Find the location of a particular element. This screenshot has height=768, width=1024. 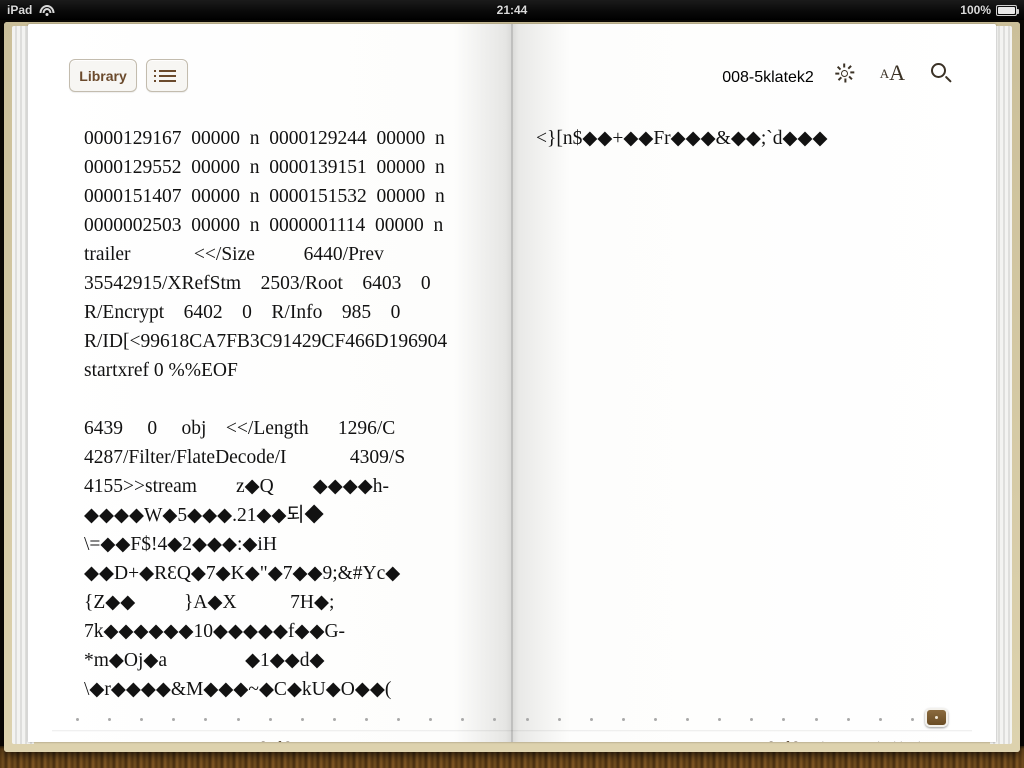

status-bar-right: 100% is located at coordinates (989, 10).